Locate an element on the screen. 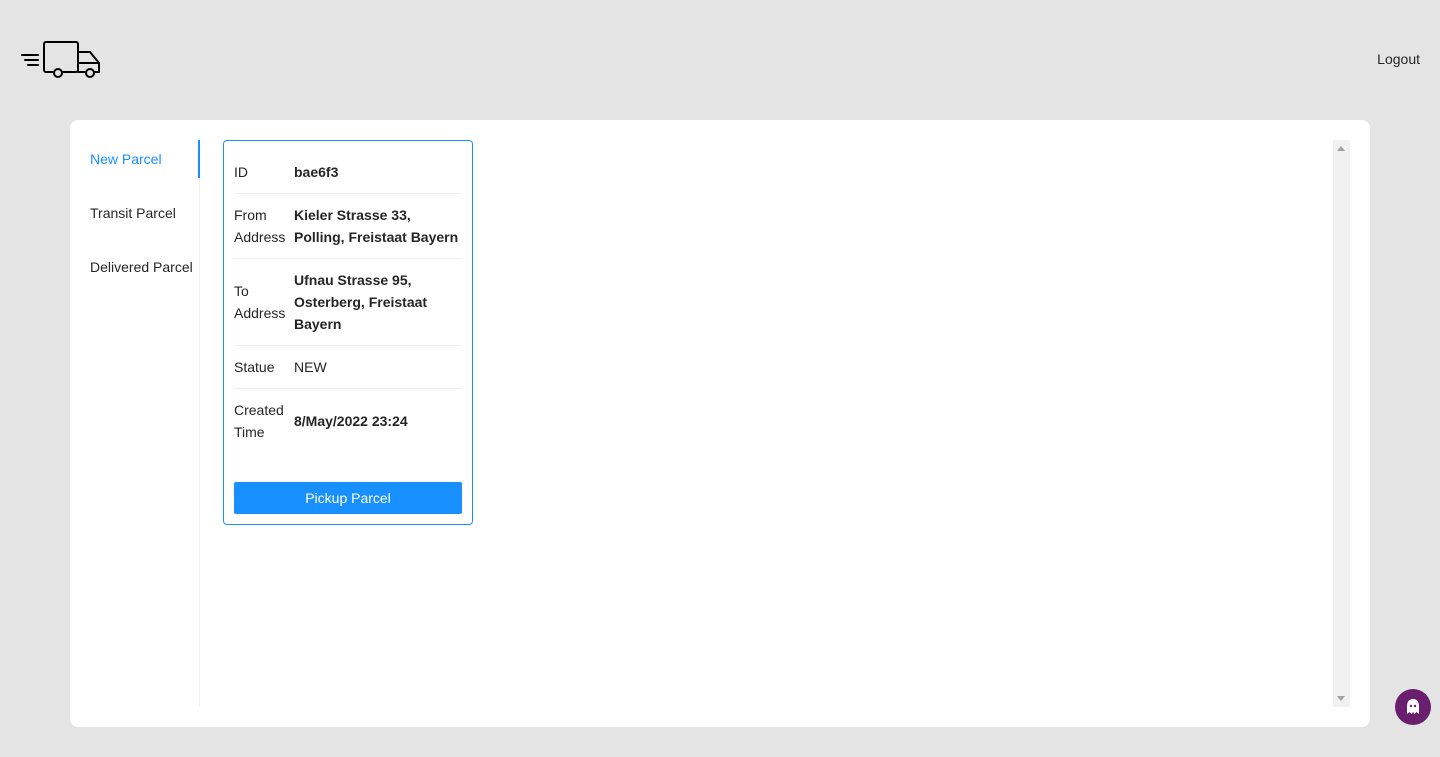 This screenshot has height=757, width=1440. parcel-id-label: ID is located at coordinates (241, 172).